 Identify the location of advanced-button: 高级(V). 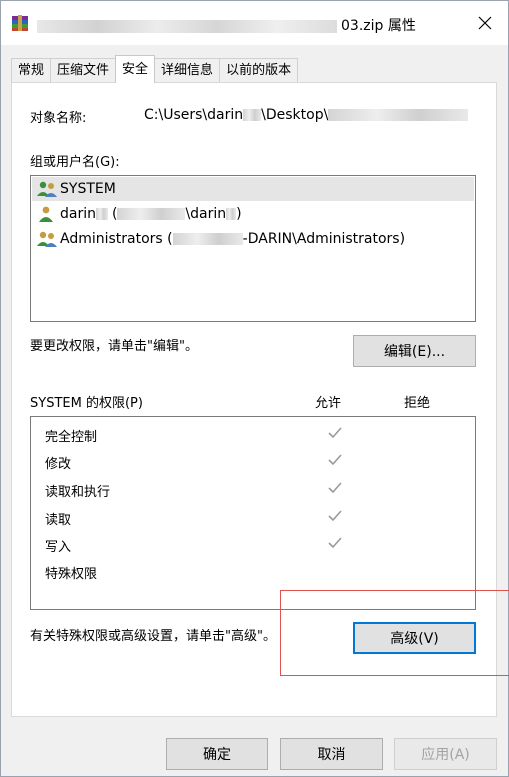
(414, 638).